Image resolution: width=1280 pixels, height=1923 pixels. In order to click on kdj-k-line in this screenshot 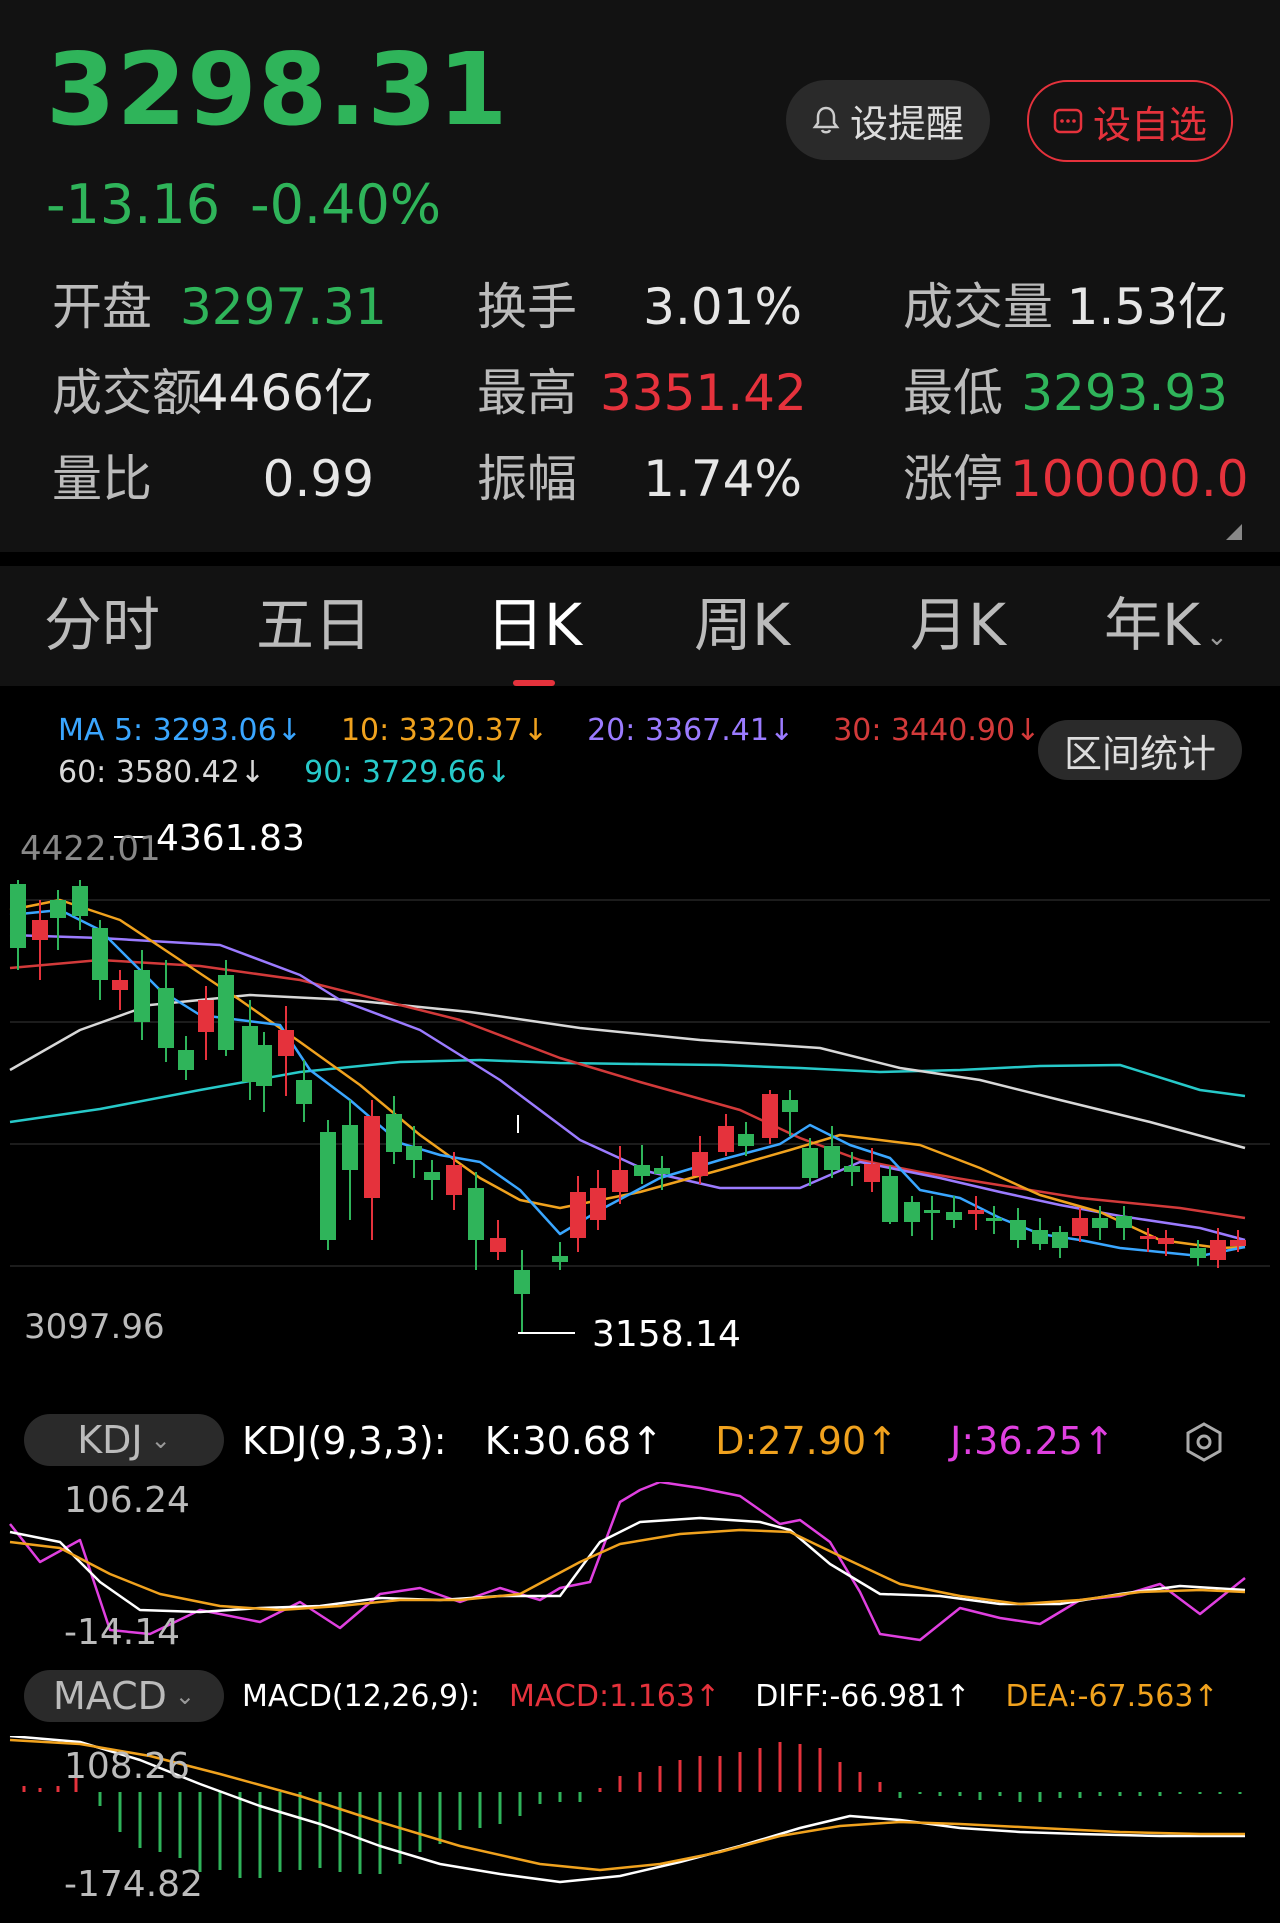, I will do `click(627, 1565)`.